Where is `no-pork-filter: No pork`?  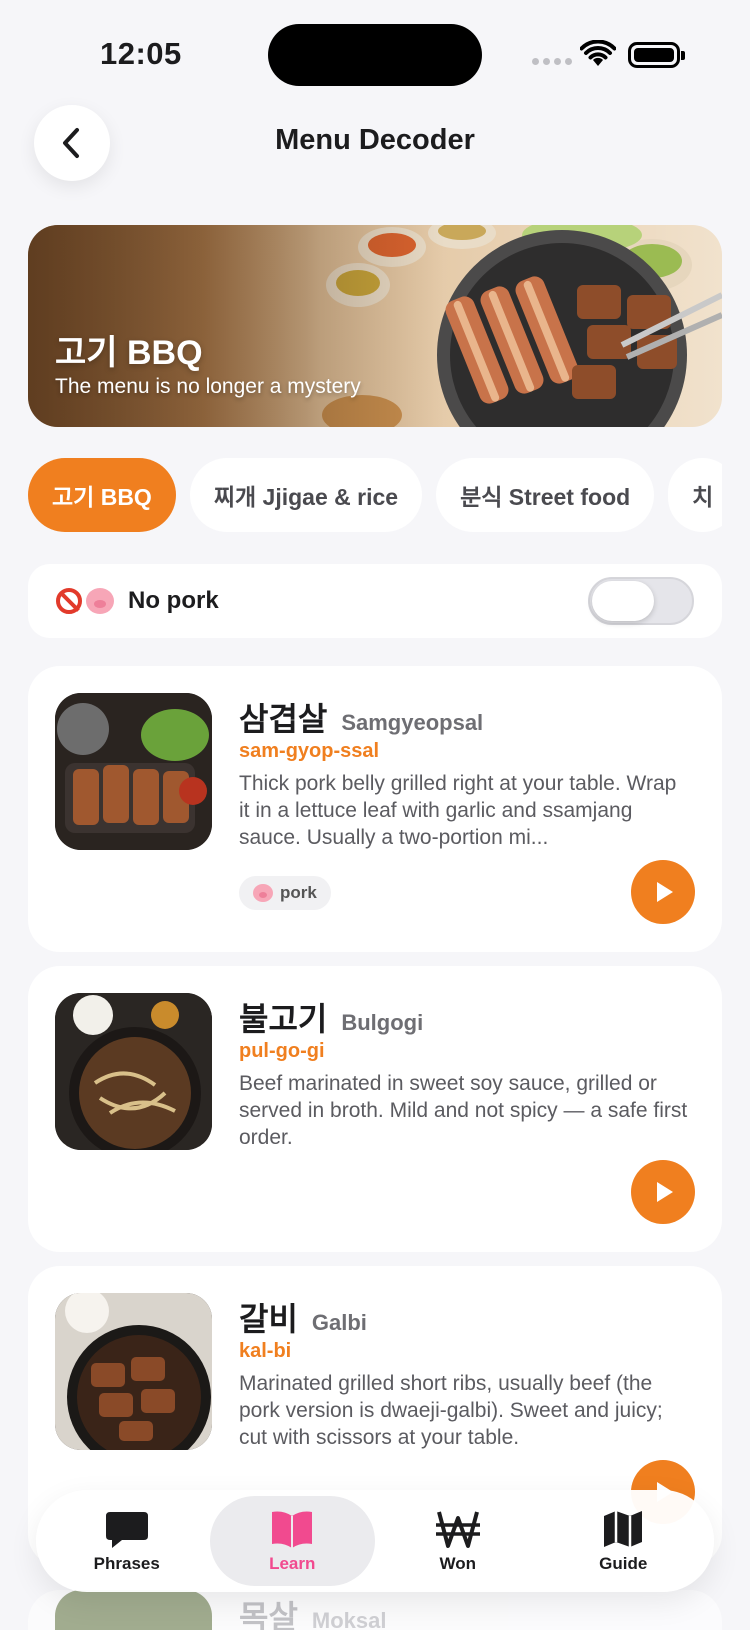
no-pork-filter: No pork is located at coordinates (375, 601).